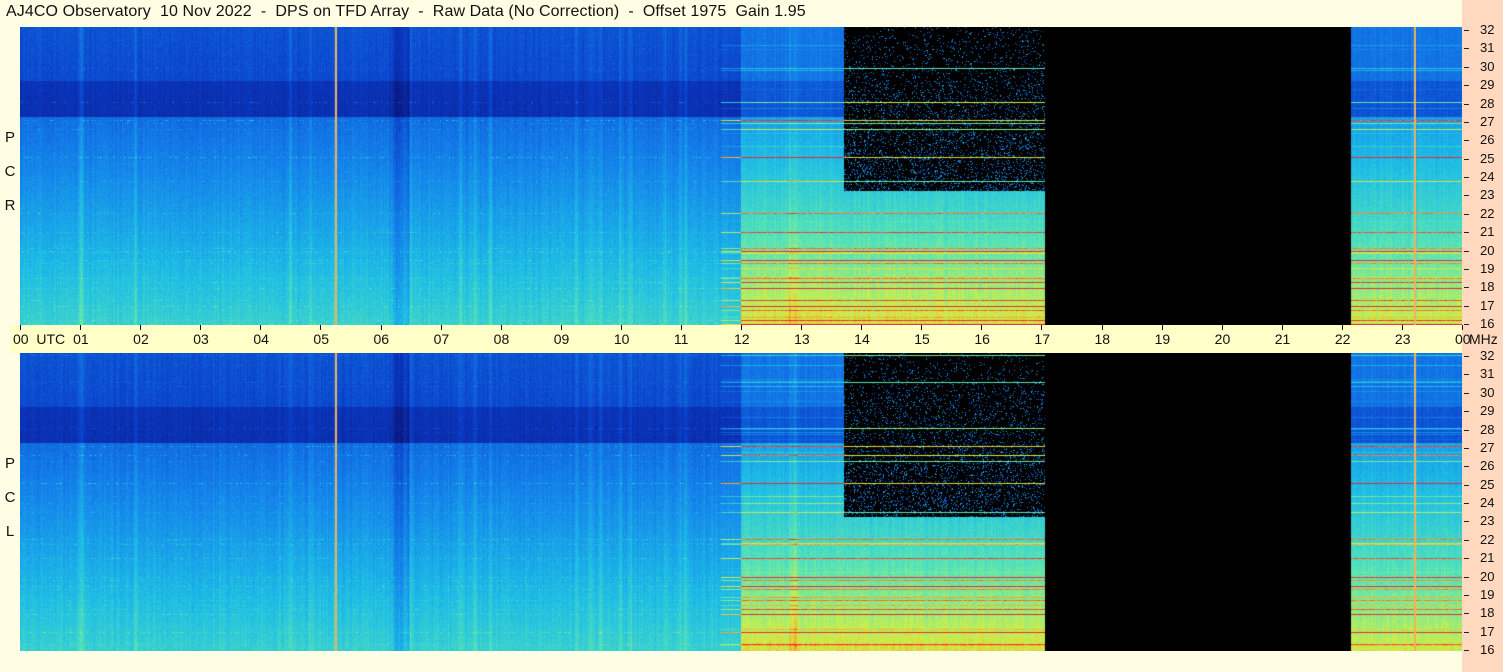 This screenshot has width=1503, height=672. Describe the element at coordinates (381, 339) in the screenshot. I see `utc-tick-label: 06` at that location.